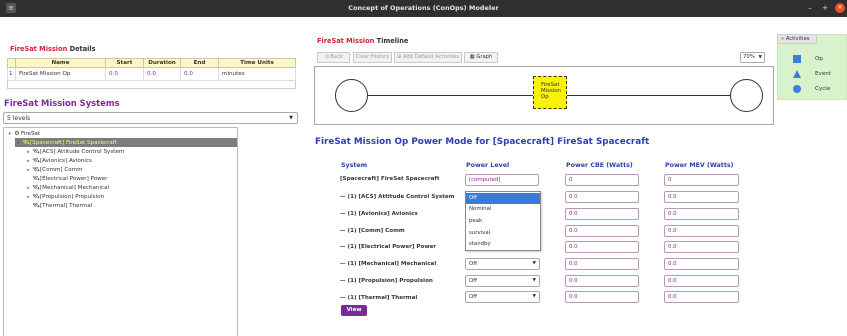 The height and width of the screenshot is (336, 847). Describe the element at coordinates (326, 57) in the screenshot. I see `back-arrow-icon: ⟲` at that location.